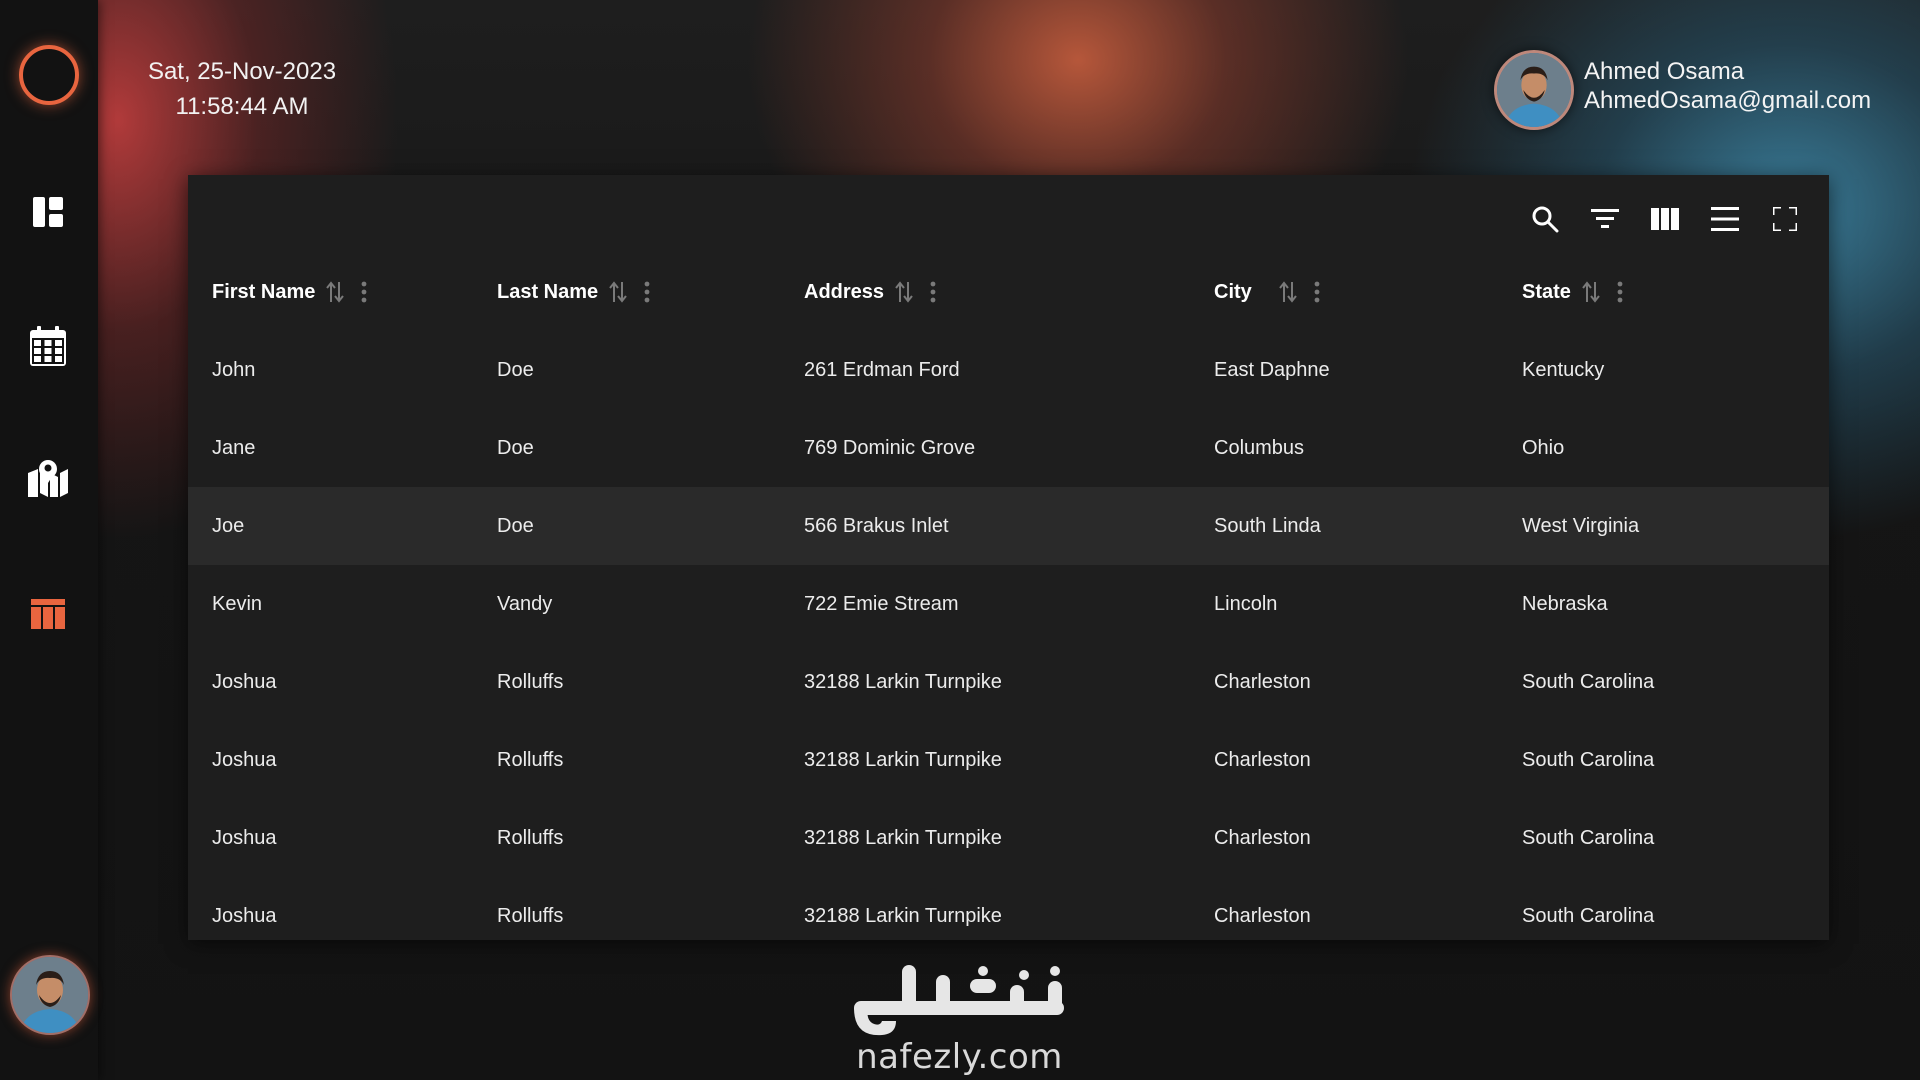 Image resolution: width=1920 pixels, height=1080 pixels. What do you see at coordinates (49, 540) in the screenshot?
I see `sidebar` at bounding box center [49, 540].